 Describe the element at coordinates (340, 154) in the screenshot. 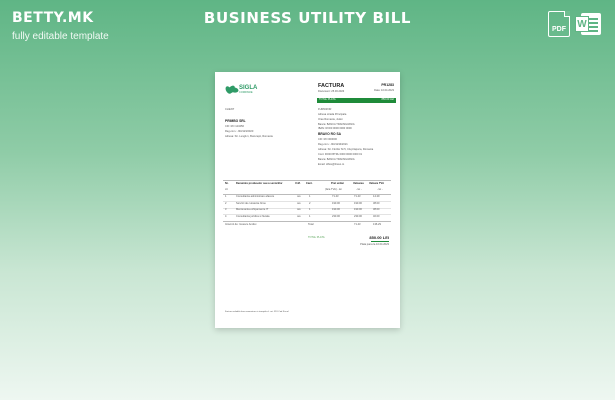

I see `supplier-detail: Cont: RO00 BTRL 0000 0000 0000 01` at that location.